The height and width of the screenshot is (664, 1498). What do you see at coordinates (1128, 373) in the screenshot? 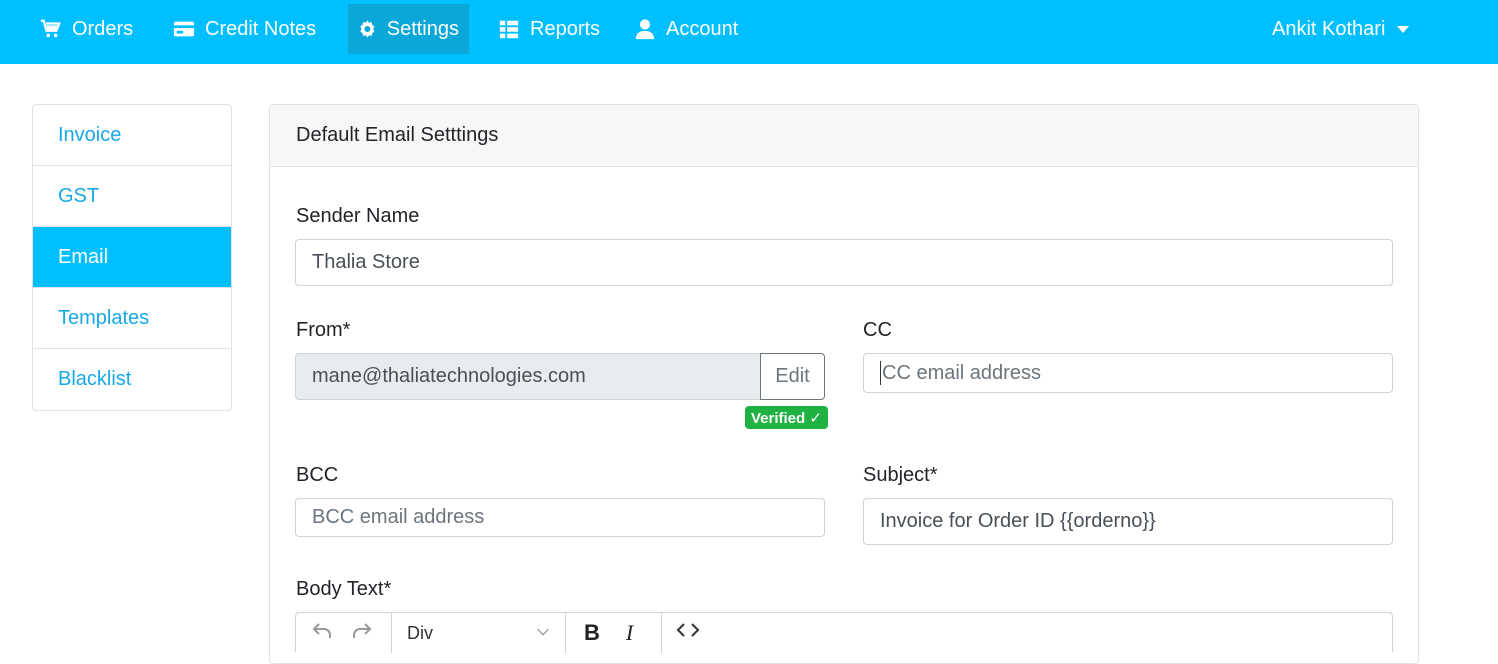
I see `cc-input: CC email address` at bounding box center [1128, 373].